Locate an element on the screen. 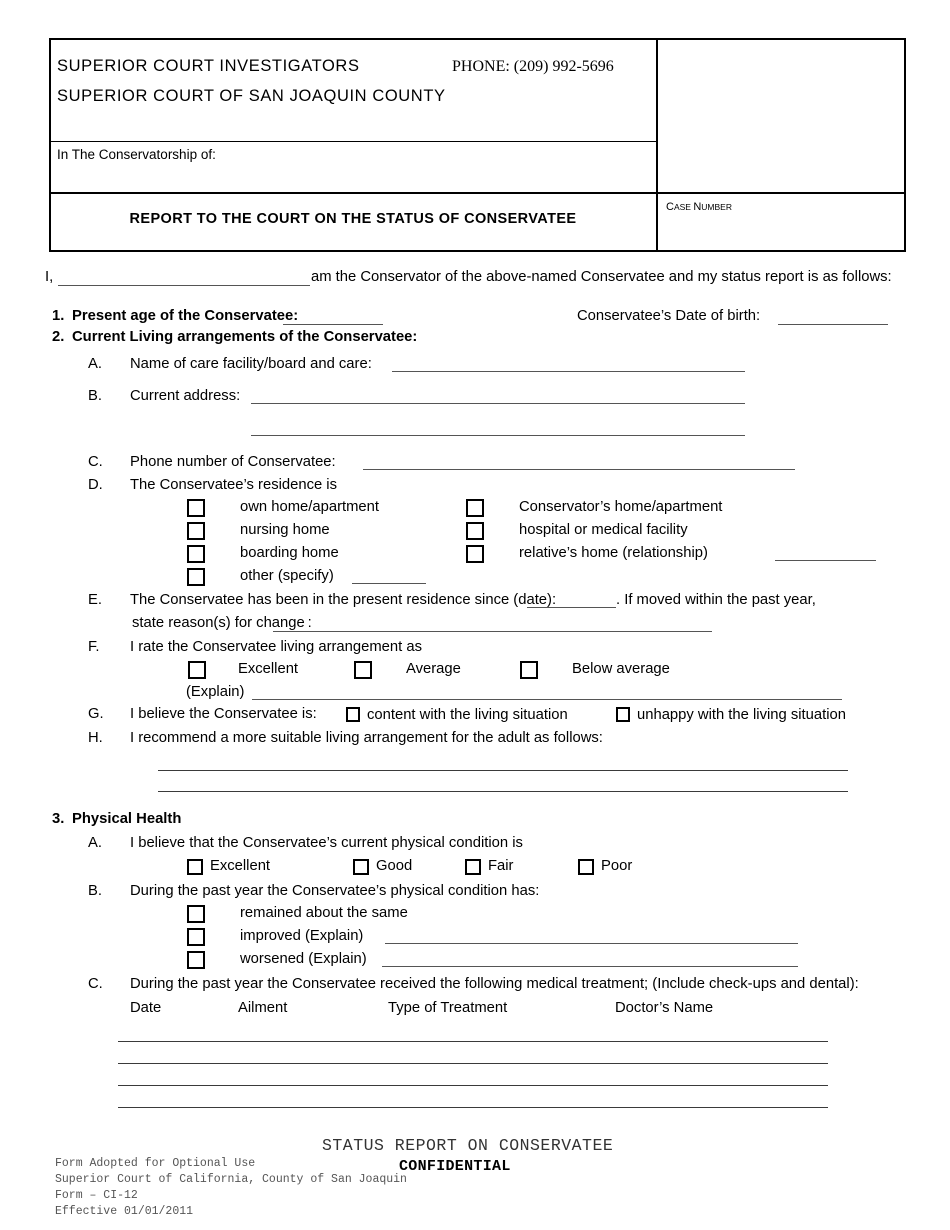 The height and width of the screenshot is (1230, 950). footer-line-3: Form – CI-12 is located at coordinates (96, 1195).